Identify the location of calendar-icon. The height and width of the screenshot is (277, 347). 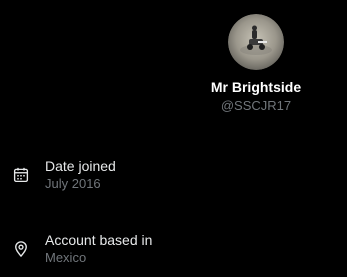
(21, 175).